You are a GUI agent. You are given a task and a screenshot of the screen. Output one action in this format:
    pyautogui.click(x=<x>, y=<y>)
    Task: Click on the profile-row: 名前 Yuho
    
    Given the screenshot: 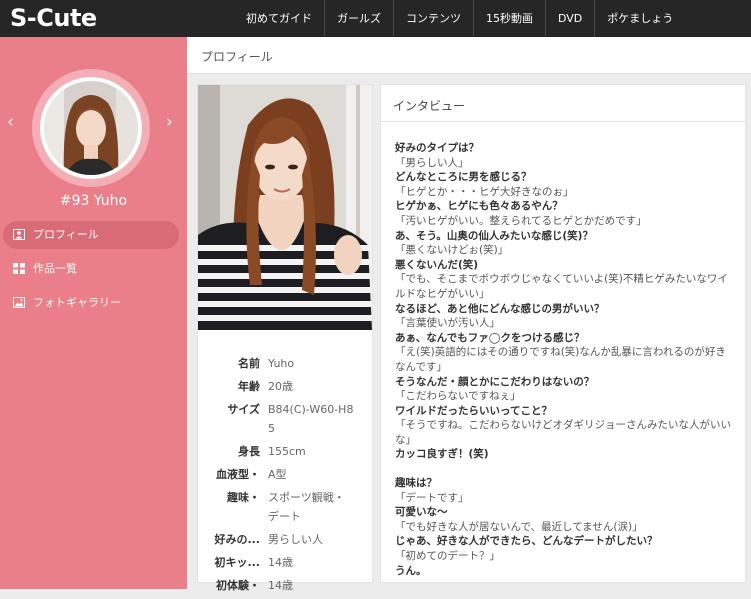 What is the action you would take?
    pyautogui.click(x=285, y=363)
    